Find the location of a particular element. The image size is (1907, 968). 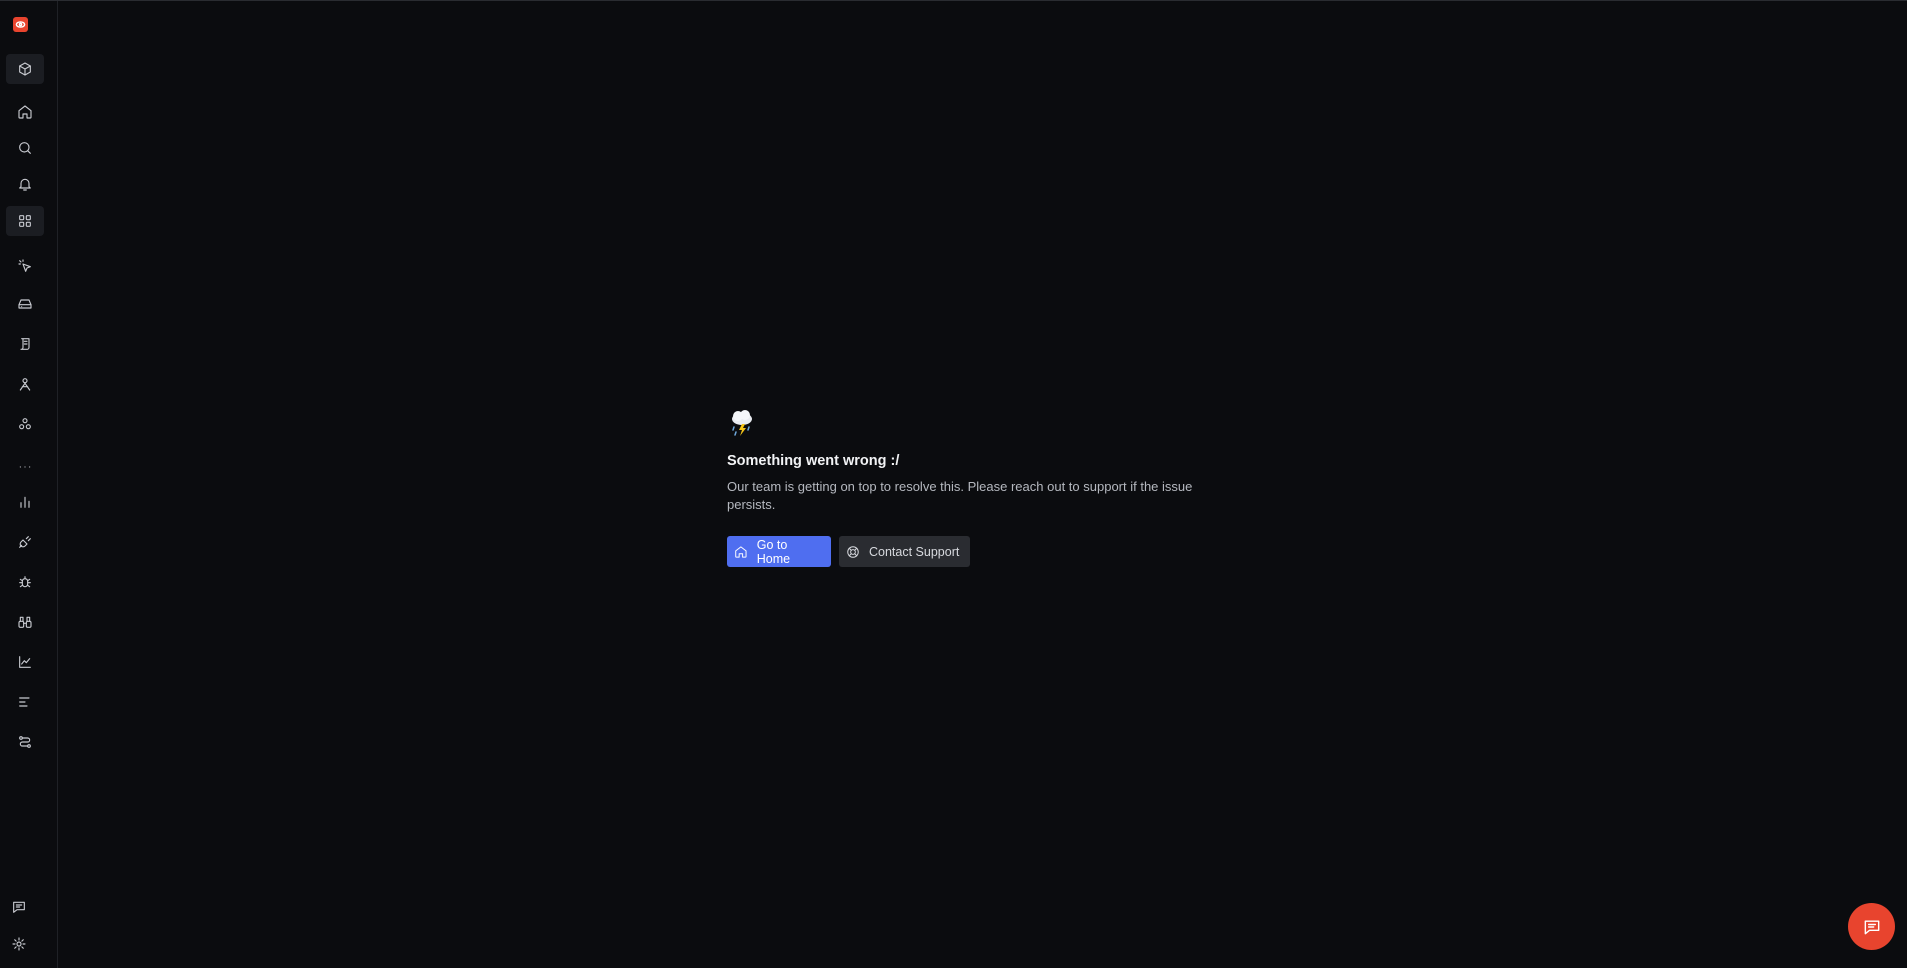

sidebar-item-packages is located at coordinates (25, 69).